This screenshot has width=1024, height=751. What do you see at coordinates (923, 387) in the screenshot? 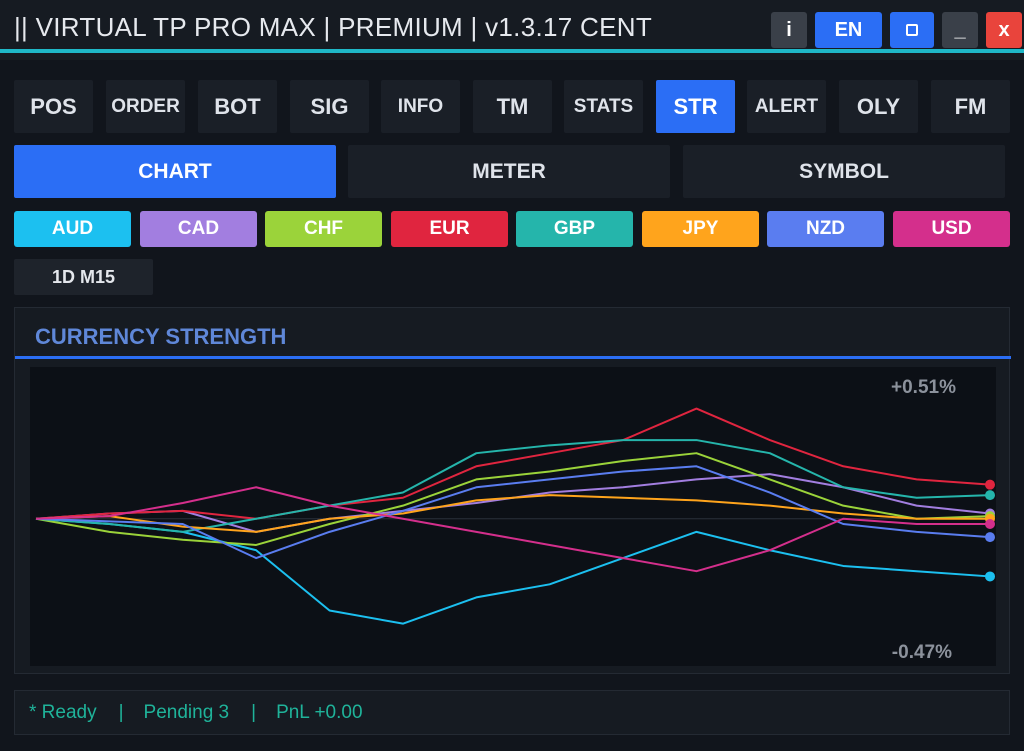
I see `chart-max-label: +0.51%` at bounding box center [923, 387].